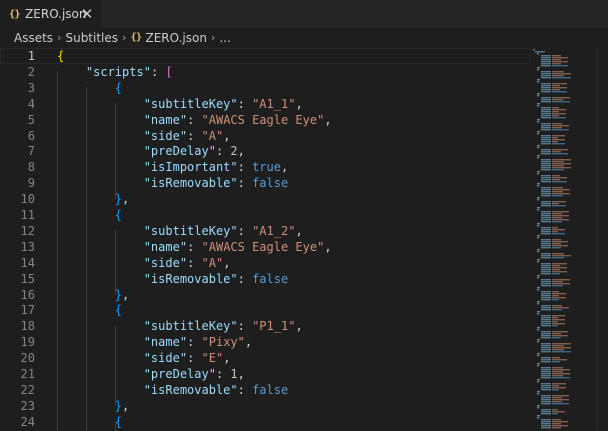 The width and height of the screenshot is (608, 431). Describe the element at coordinates (27, 199) in the screenshot. I see `line-number: 10` at that location.